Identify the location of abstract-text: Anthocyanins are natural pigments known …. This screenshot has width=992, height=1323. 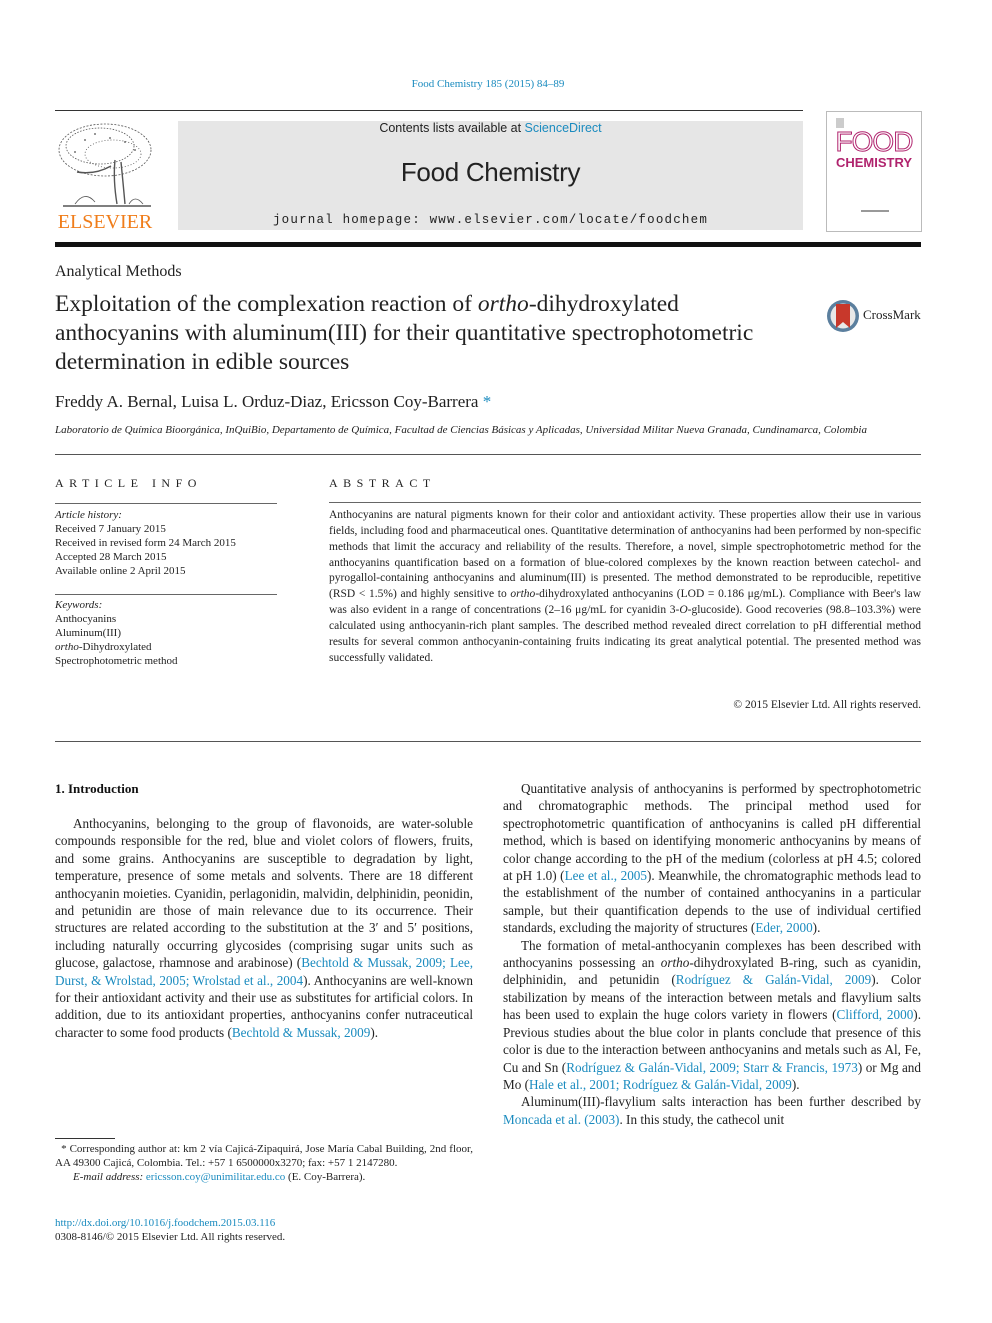
(625, 587).